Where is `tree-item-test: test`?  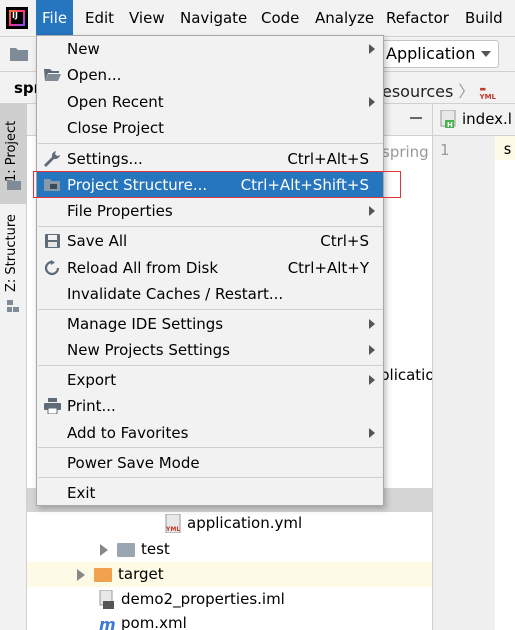
tree-item-test: test is located at coordinates (135, 549).